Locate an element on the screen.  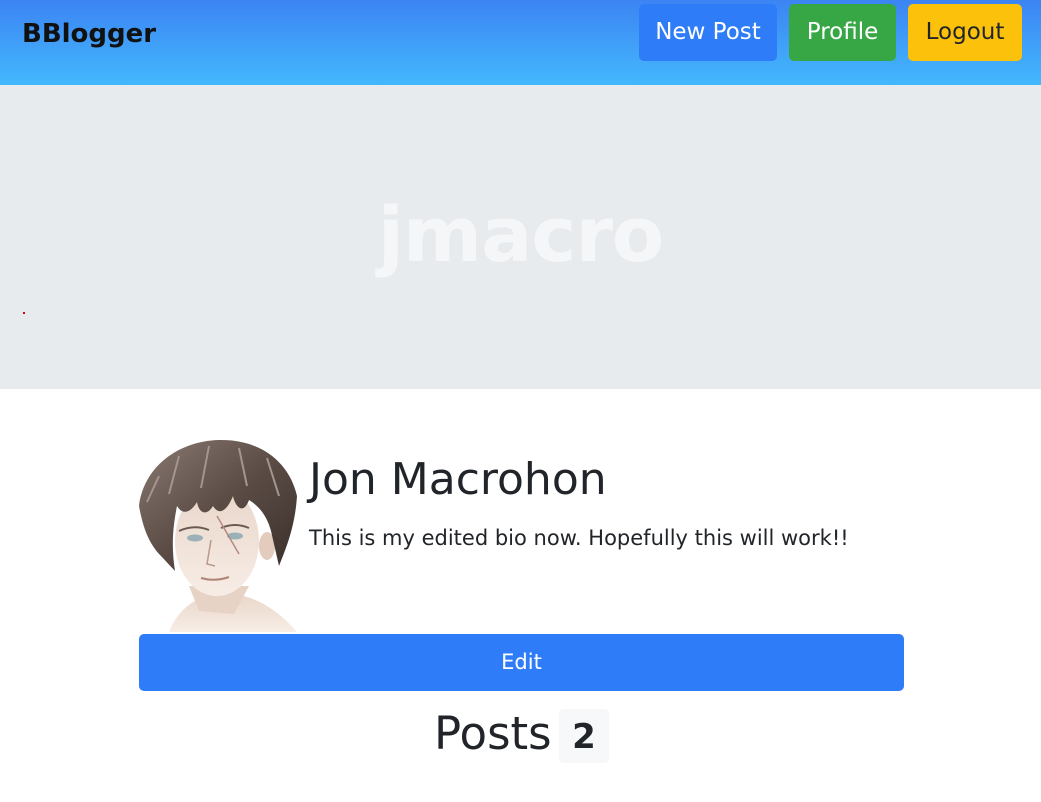
navbar: BBlogger New Post Profile Logout is located at coordinates (520, 42).